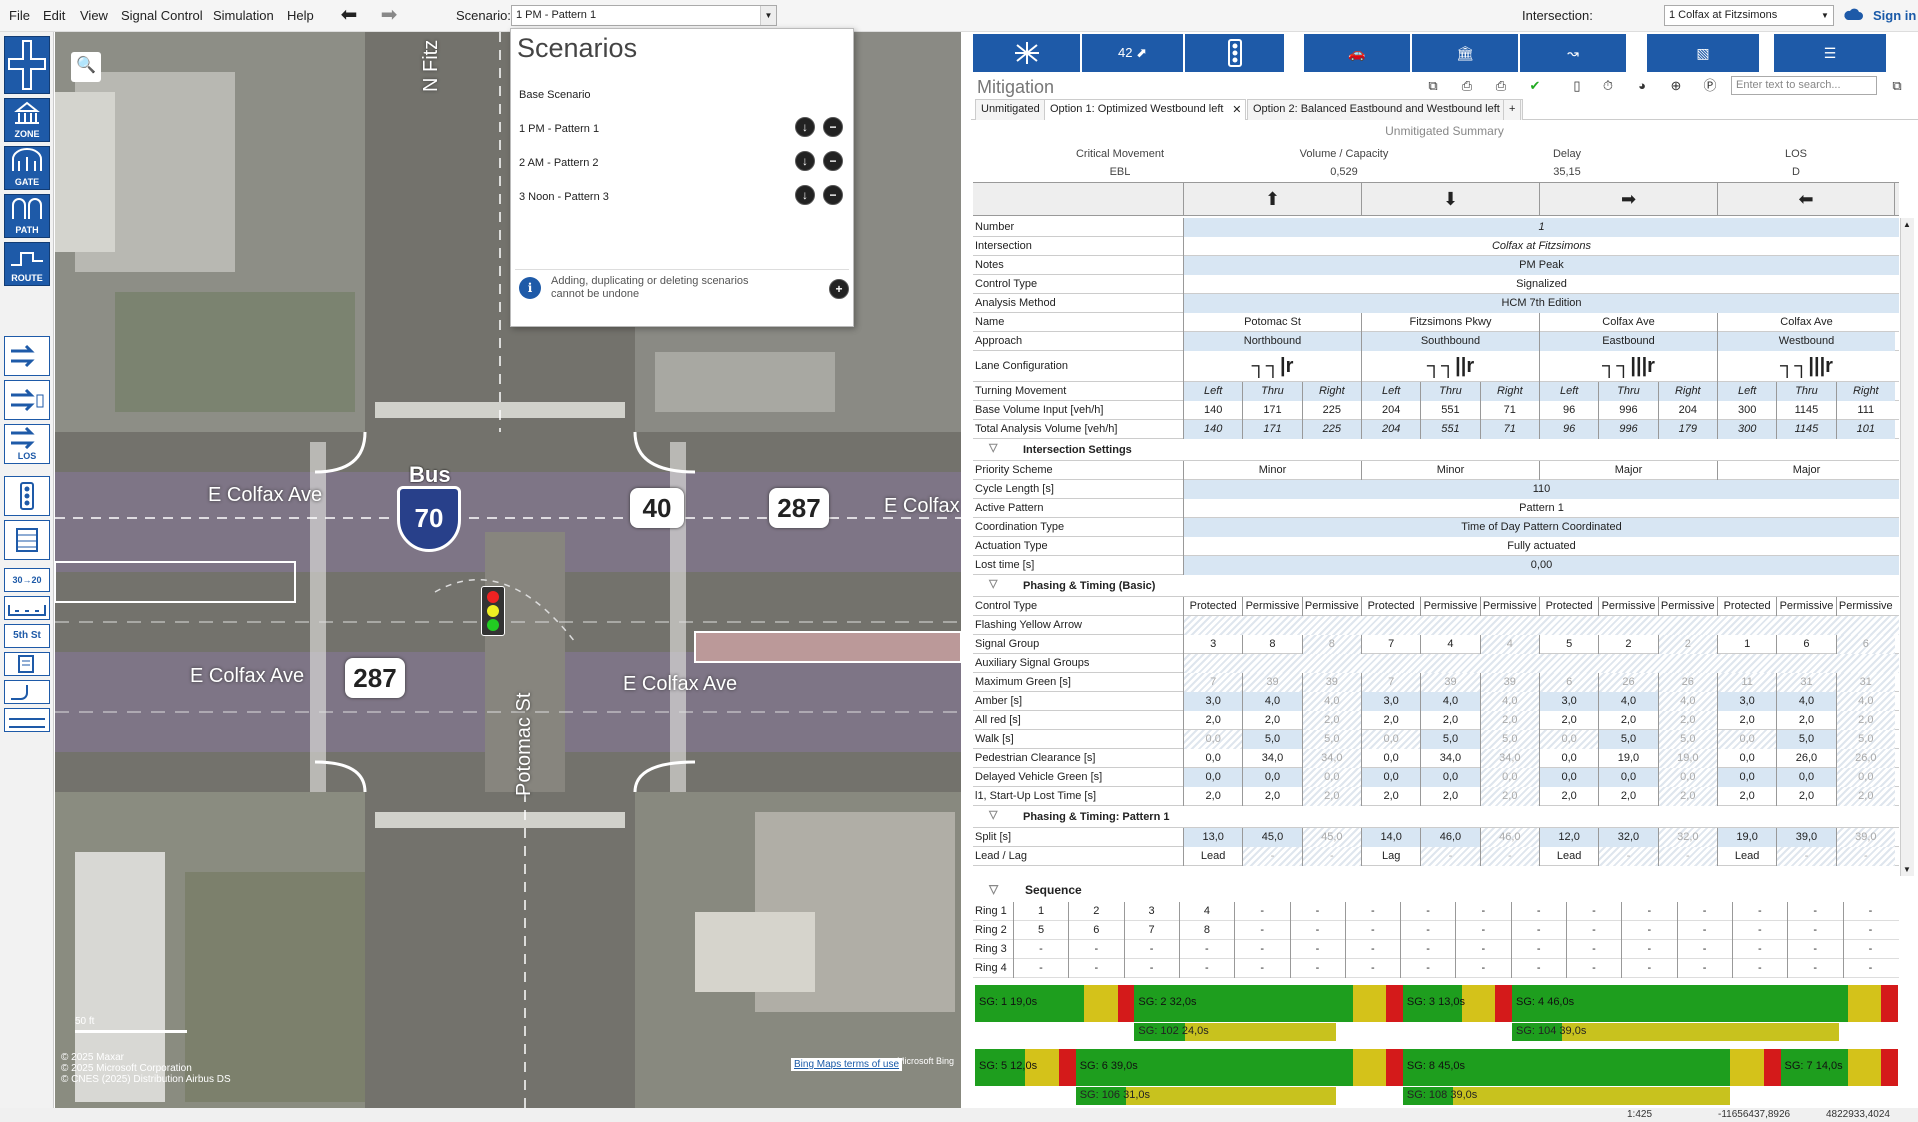 This screenshot has height=1122, width=1918. I want to click on grid-cell: Minor, so click(1272, 470).